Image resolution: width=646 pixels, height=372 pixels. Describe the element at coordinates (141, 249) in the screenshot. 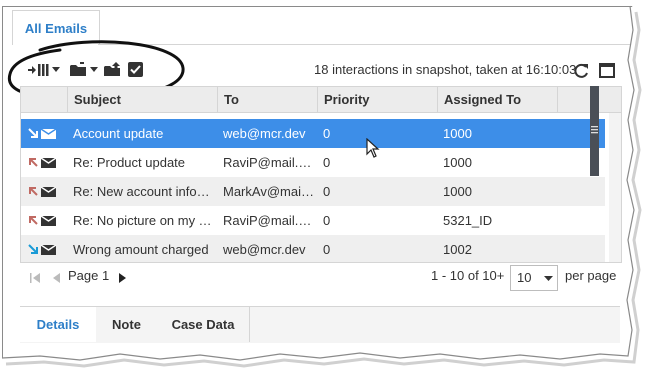

I see `cell-subject: Wrong amount charged` at that location.